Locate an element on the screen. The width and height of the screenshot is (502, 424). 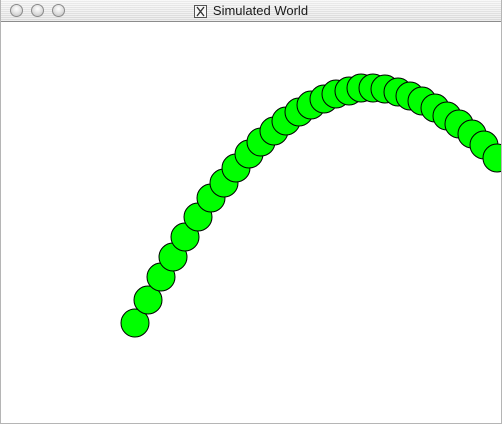
close-icon is located at coordinates (16, 10).